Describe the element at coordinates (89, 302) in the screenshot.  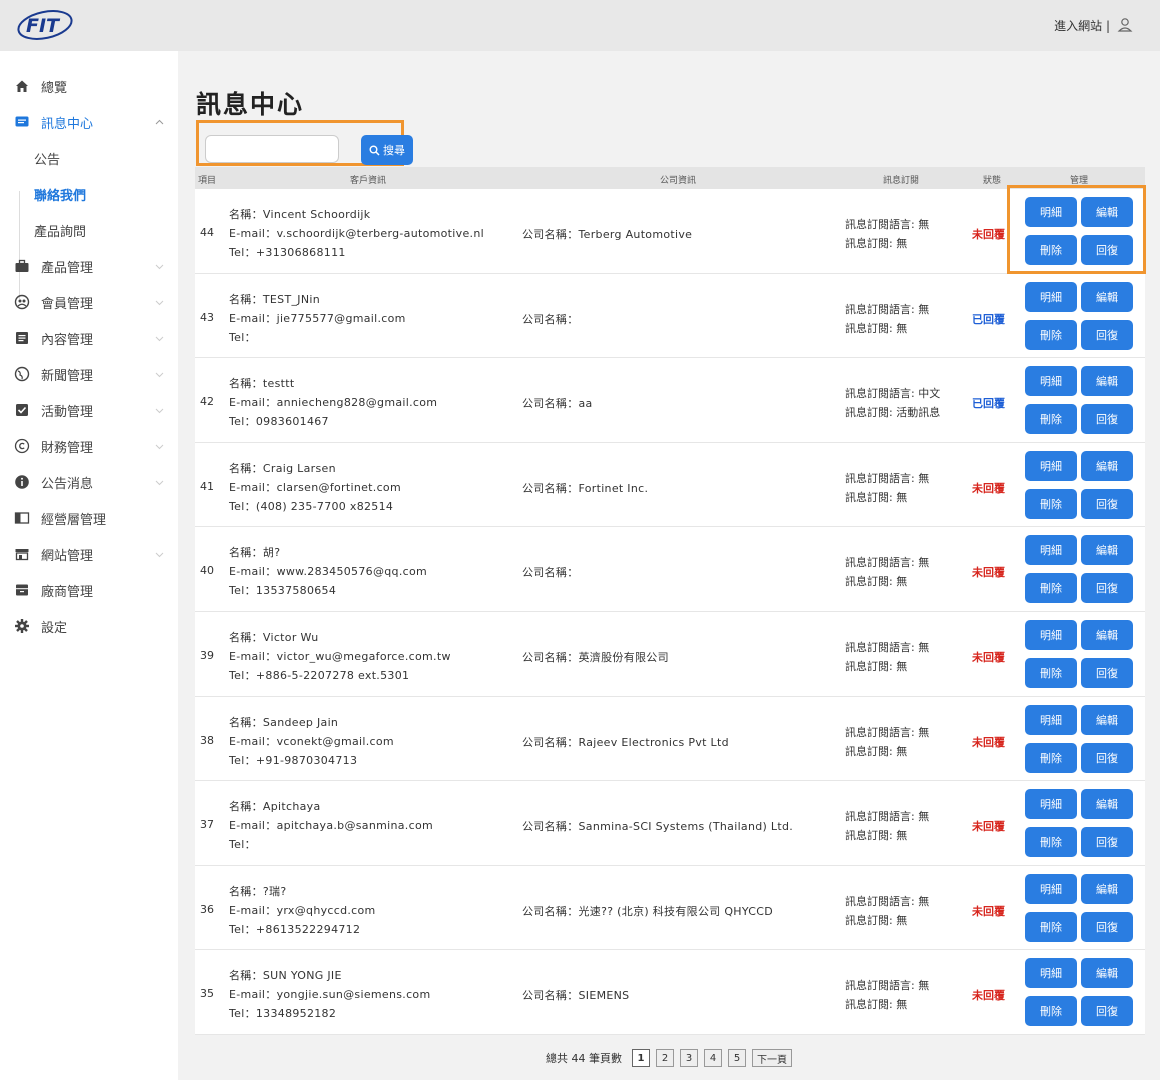
I see `sidebar-item-member-management: 會員管理` at that location.